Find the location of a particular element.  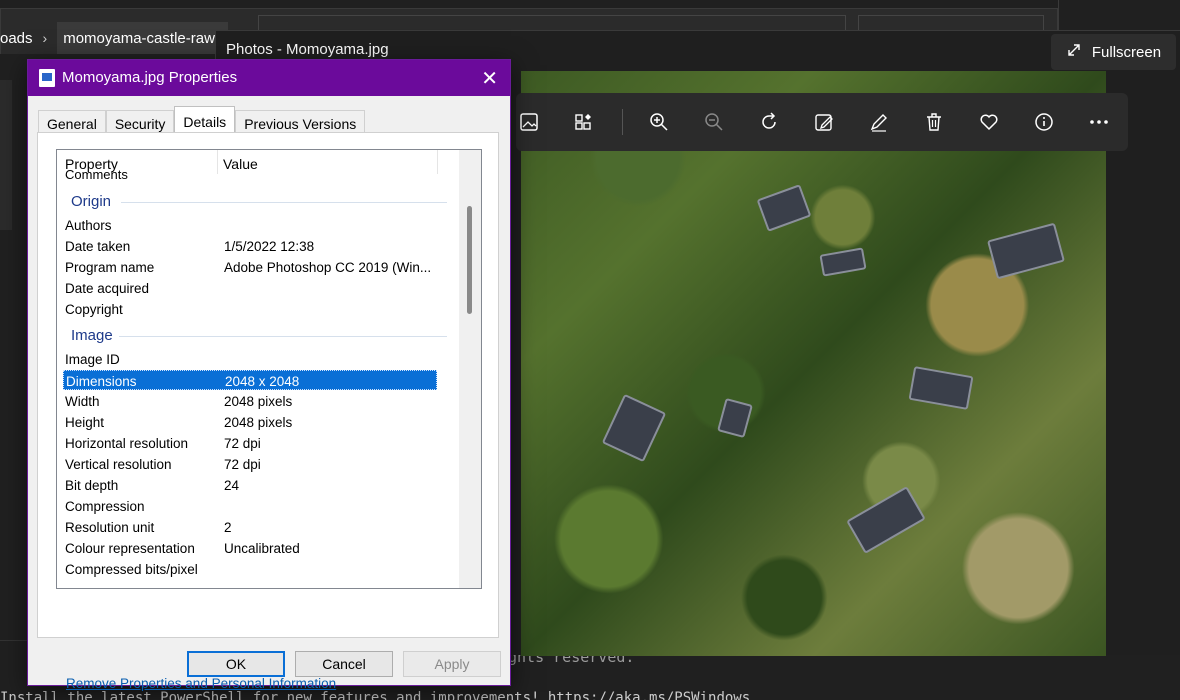

property-name: Resolution unit is located at coordinates (110, 527).